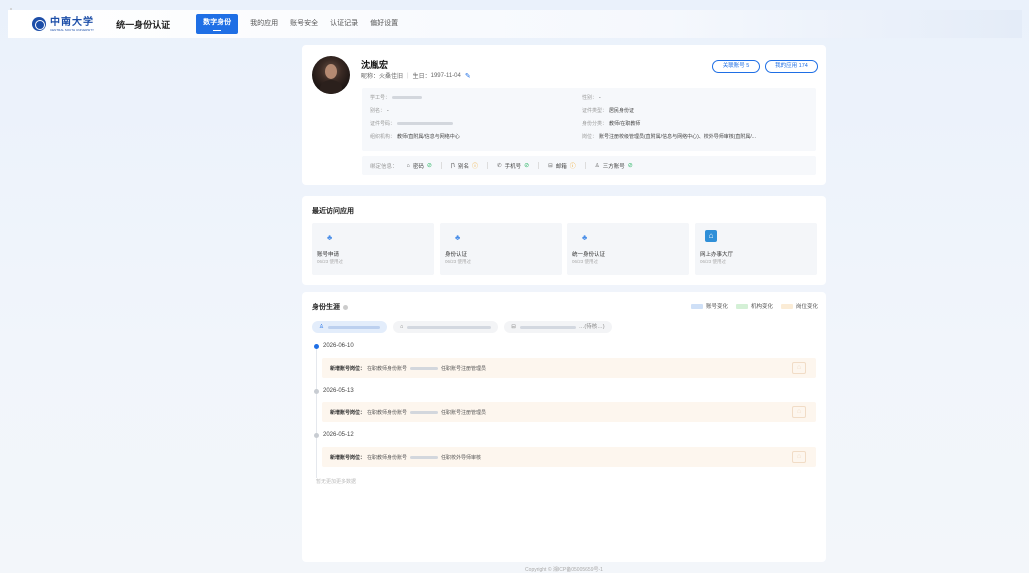 The width and height of the screenshot is (1029, 573). I want to click on app-name: 账号申请, so click(328, 255).